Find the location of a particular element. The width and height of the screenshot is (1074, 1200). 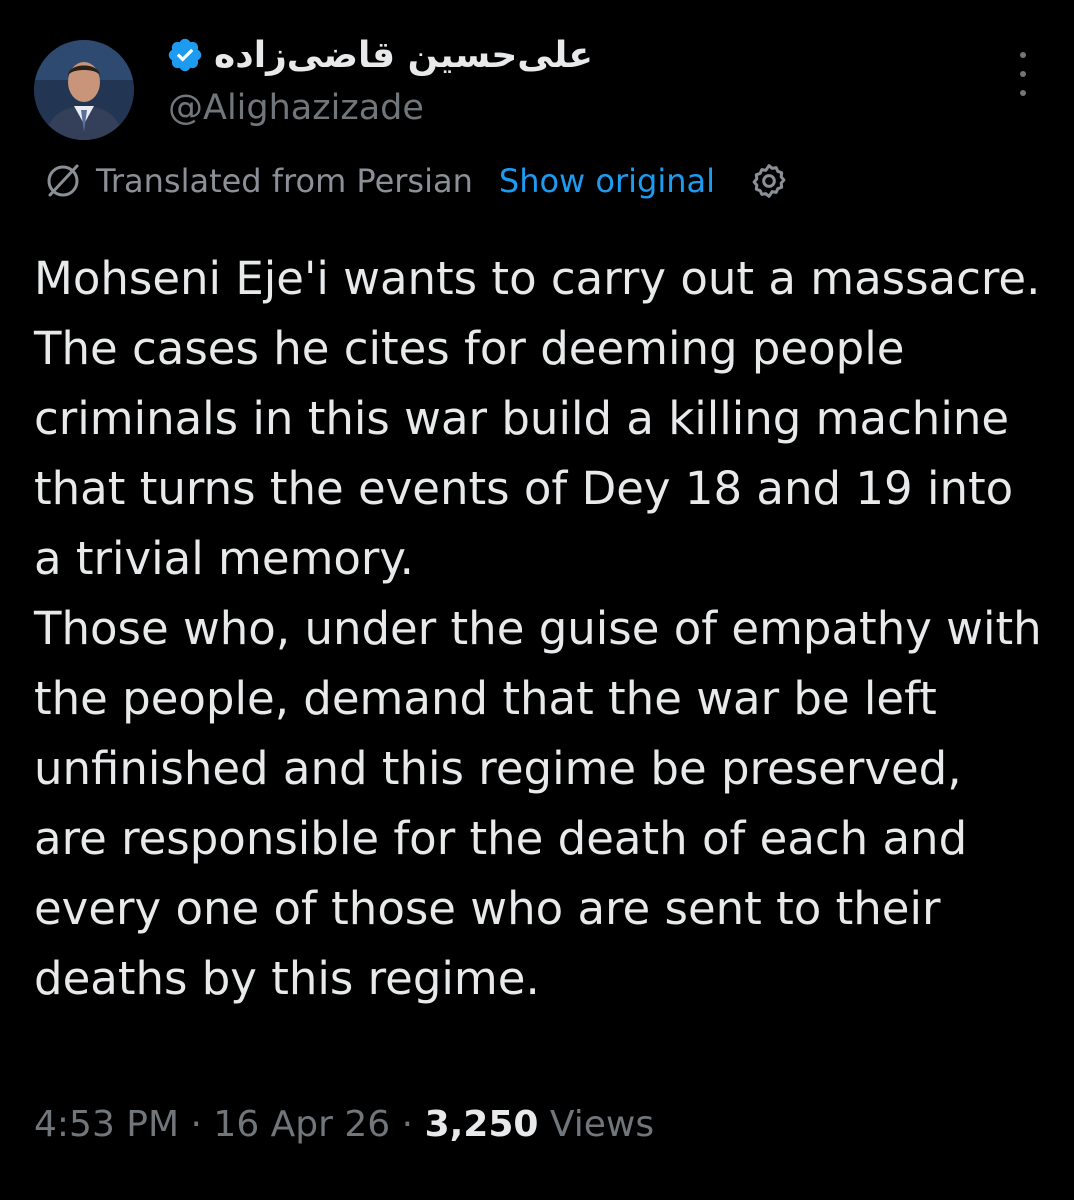

views-count: 3,250 is located at coordinates (481, 1124).